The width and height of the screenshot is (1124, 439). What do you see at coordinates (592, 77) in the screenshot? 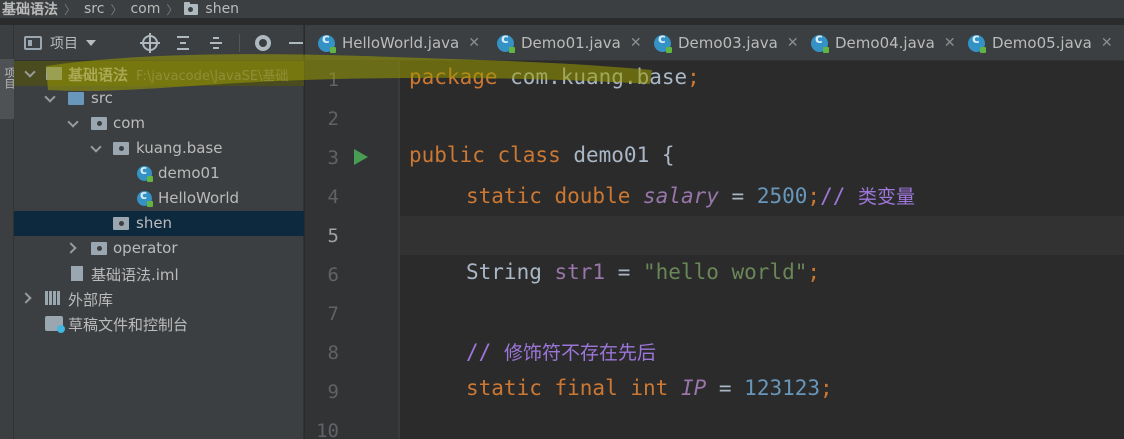
I see `code-package: com.kuang.base` at bounding box center [592, 77].